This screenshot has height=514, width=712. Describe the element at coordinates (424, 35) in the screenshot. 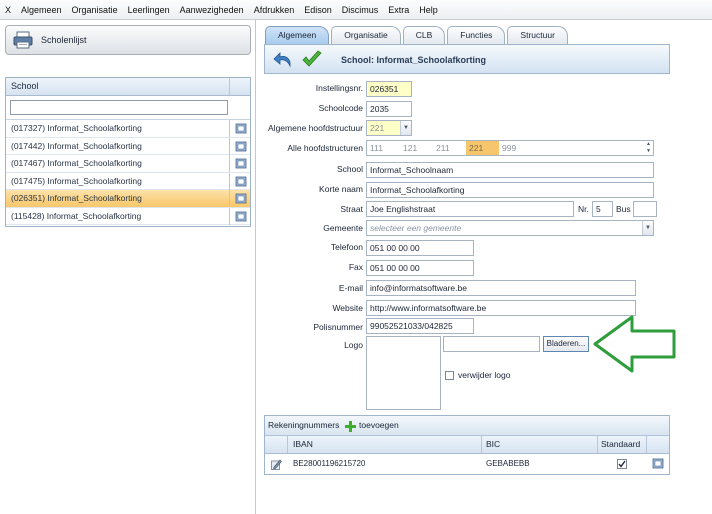

I see `tab-clb: CLB` at that location.